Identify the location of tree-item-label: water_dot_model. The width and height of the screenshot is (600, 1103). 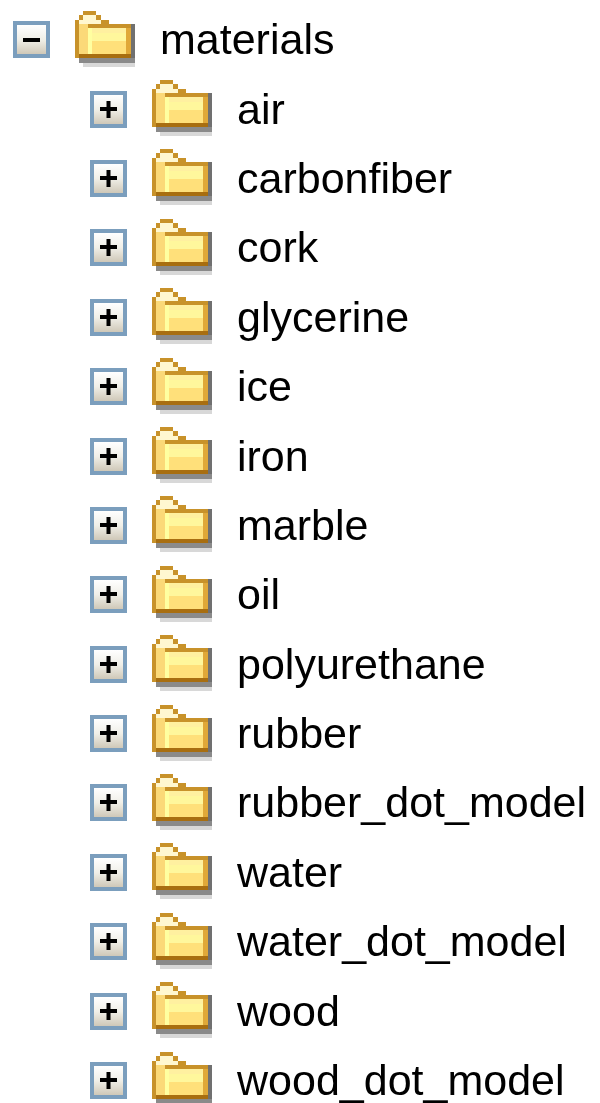
(402, 942).